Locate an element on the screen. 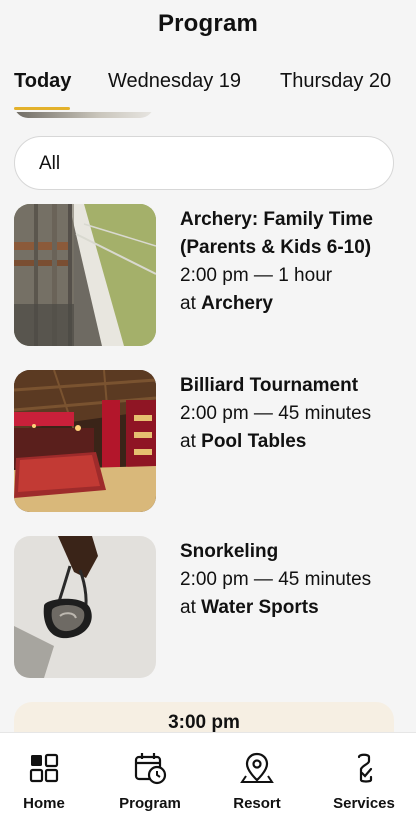 The image size is (416, 824). event-location: at Pool Tables is located at coordinates (289, 442).